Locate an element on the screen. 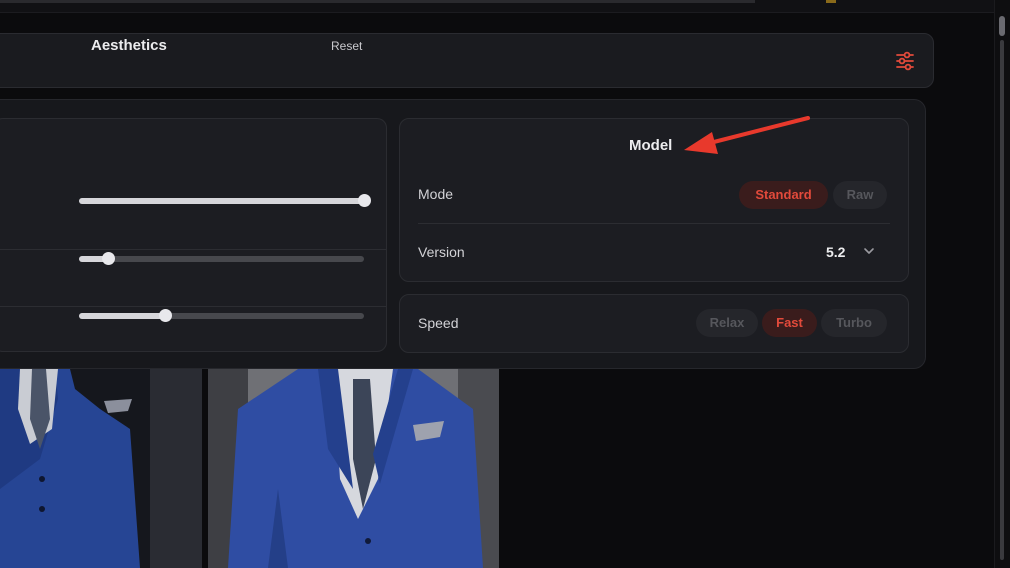 The image size is (1010, 568). speed-turbo-button: Turbo is located at coordinates (854, 323).